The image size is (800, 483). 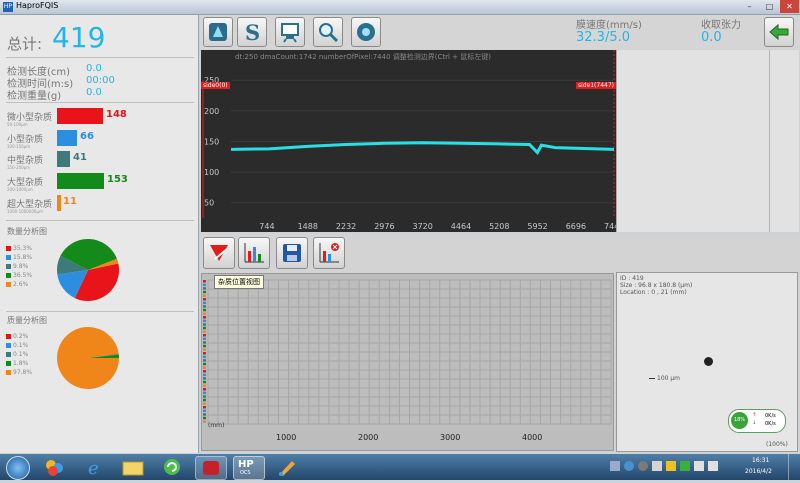 I want to click on hp-sub: OCS, so click(x=245, y=473).